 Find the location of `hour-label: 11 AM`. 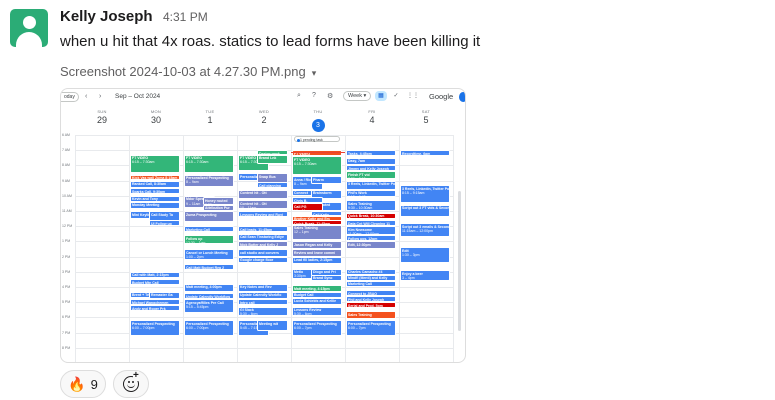

hour-label: 11 AM is located at coordinates (67, 211).